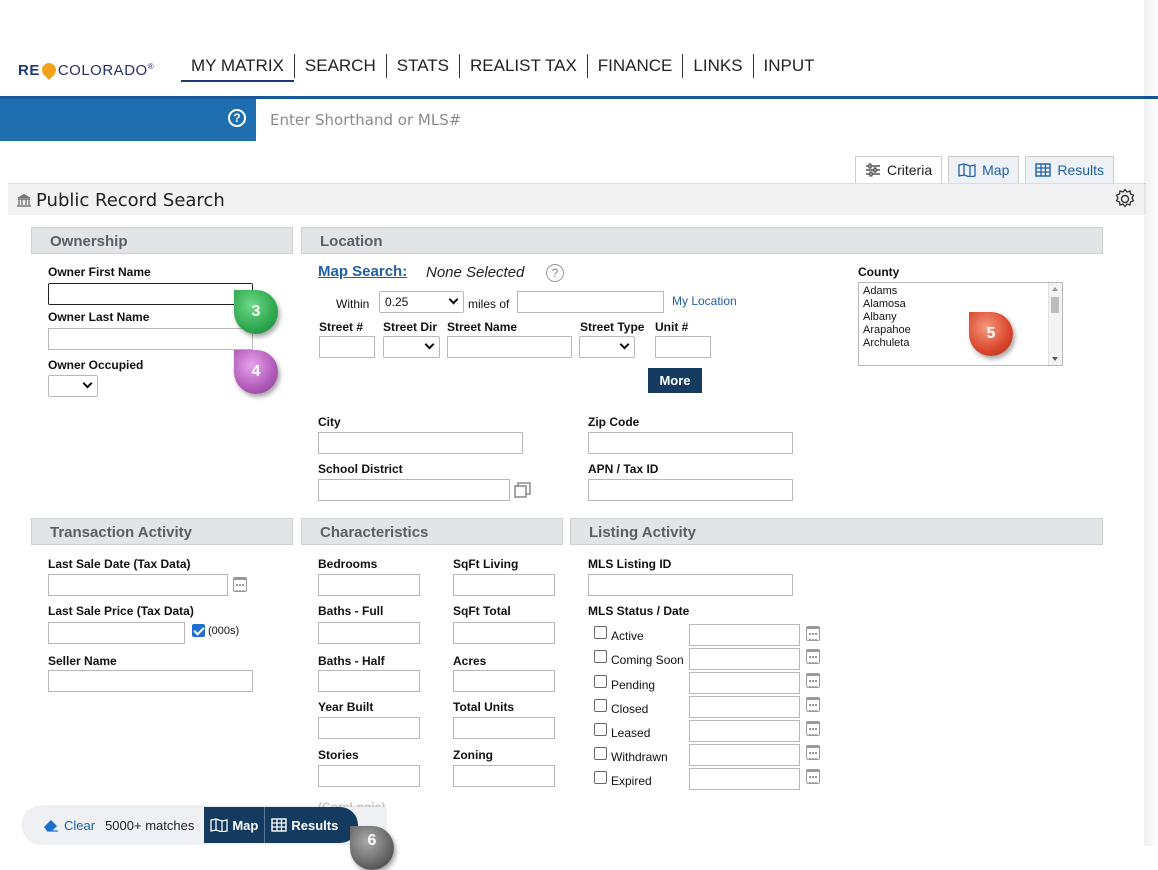  Describe the element at coordinates (362, 271) in the screenshot. I see `map-search-link: Map Search:` at that location.